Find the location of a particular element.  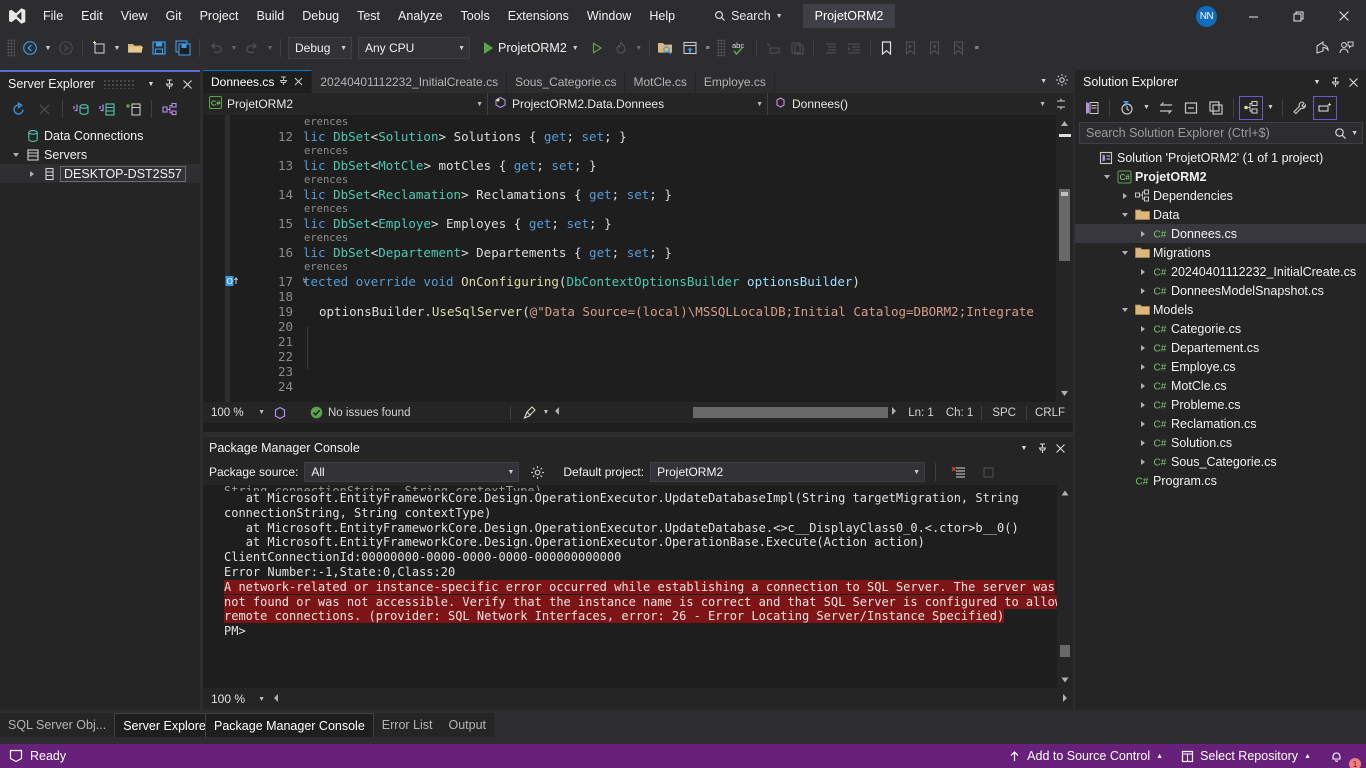

tab-overflow-dropdown: ▼ is located at coordinates (1043, 81).